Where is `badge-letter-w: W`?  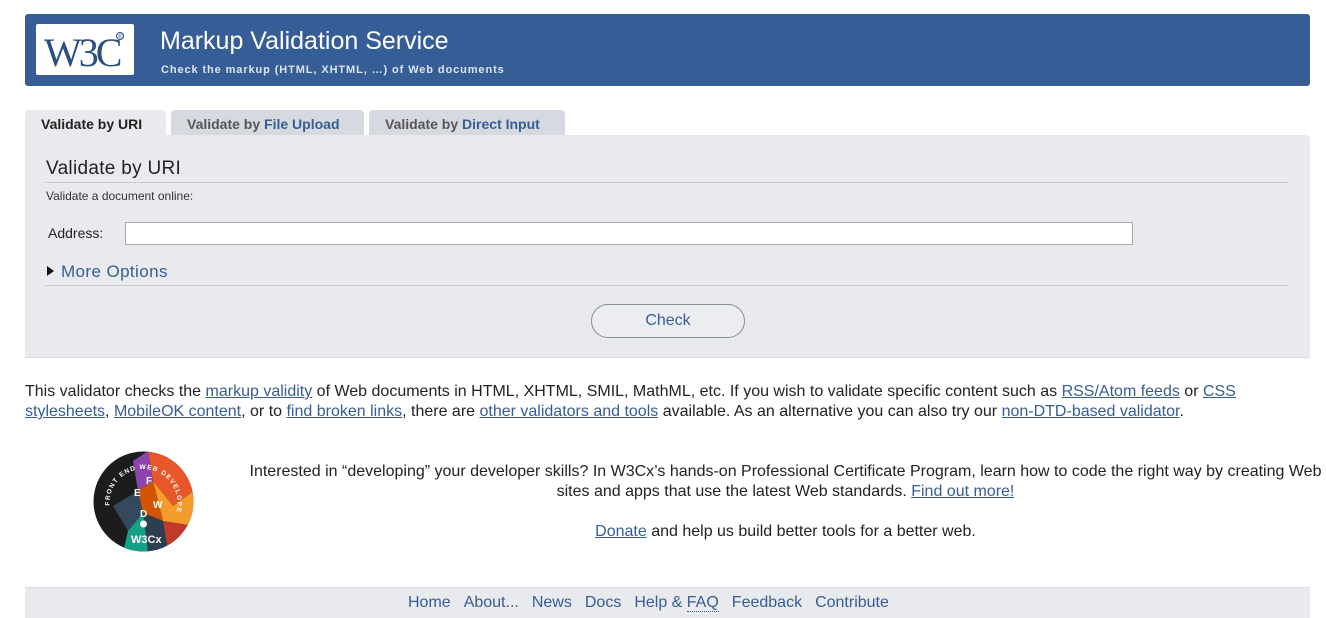
badge-letter-w: W is located at coordinates (158, 505).